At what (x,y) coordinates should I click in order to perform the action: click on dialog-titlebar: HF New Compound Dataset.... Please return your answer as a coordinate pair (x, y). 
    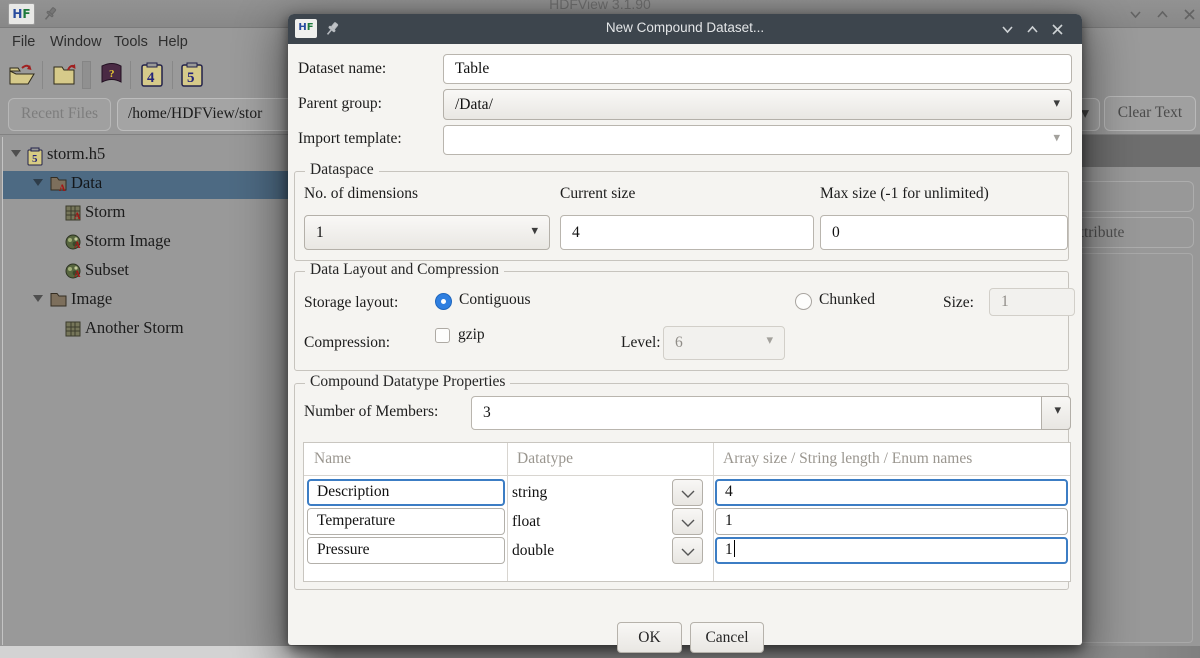
    Looking at the image, I should click on (685, 29).